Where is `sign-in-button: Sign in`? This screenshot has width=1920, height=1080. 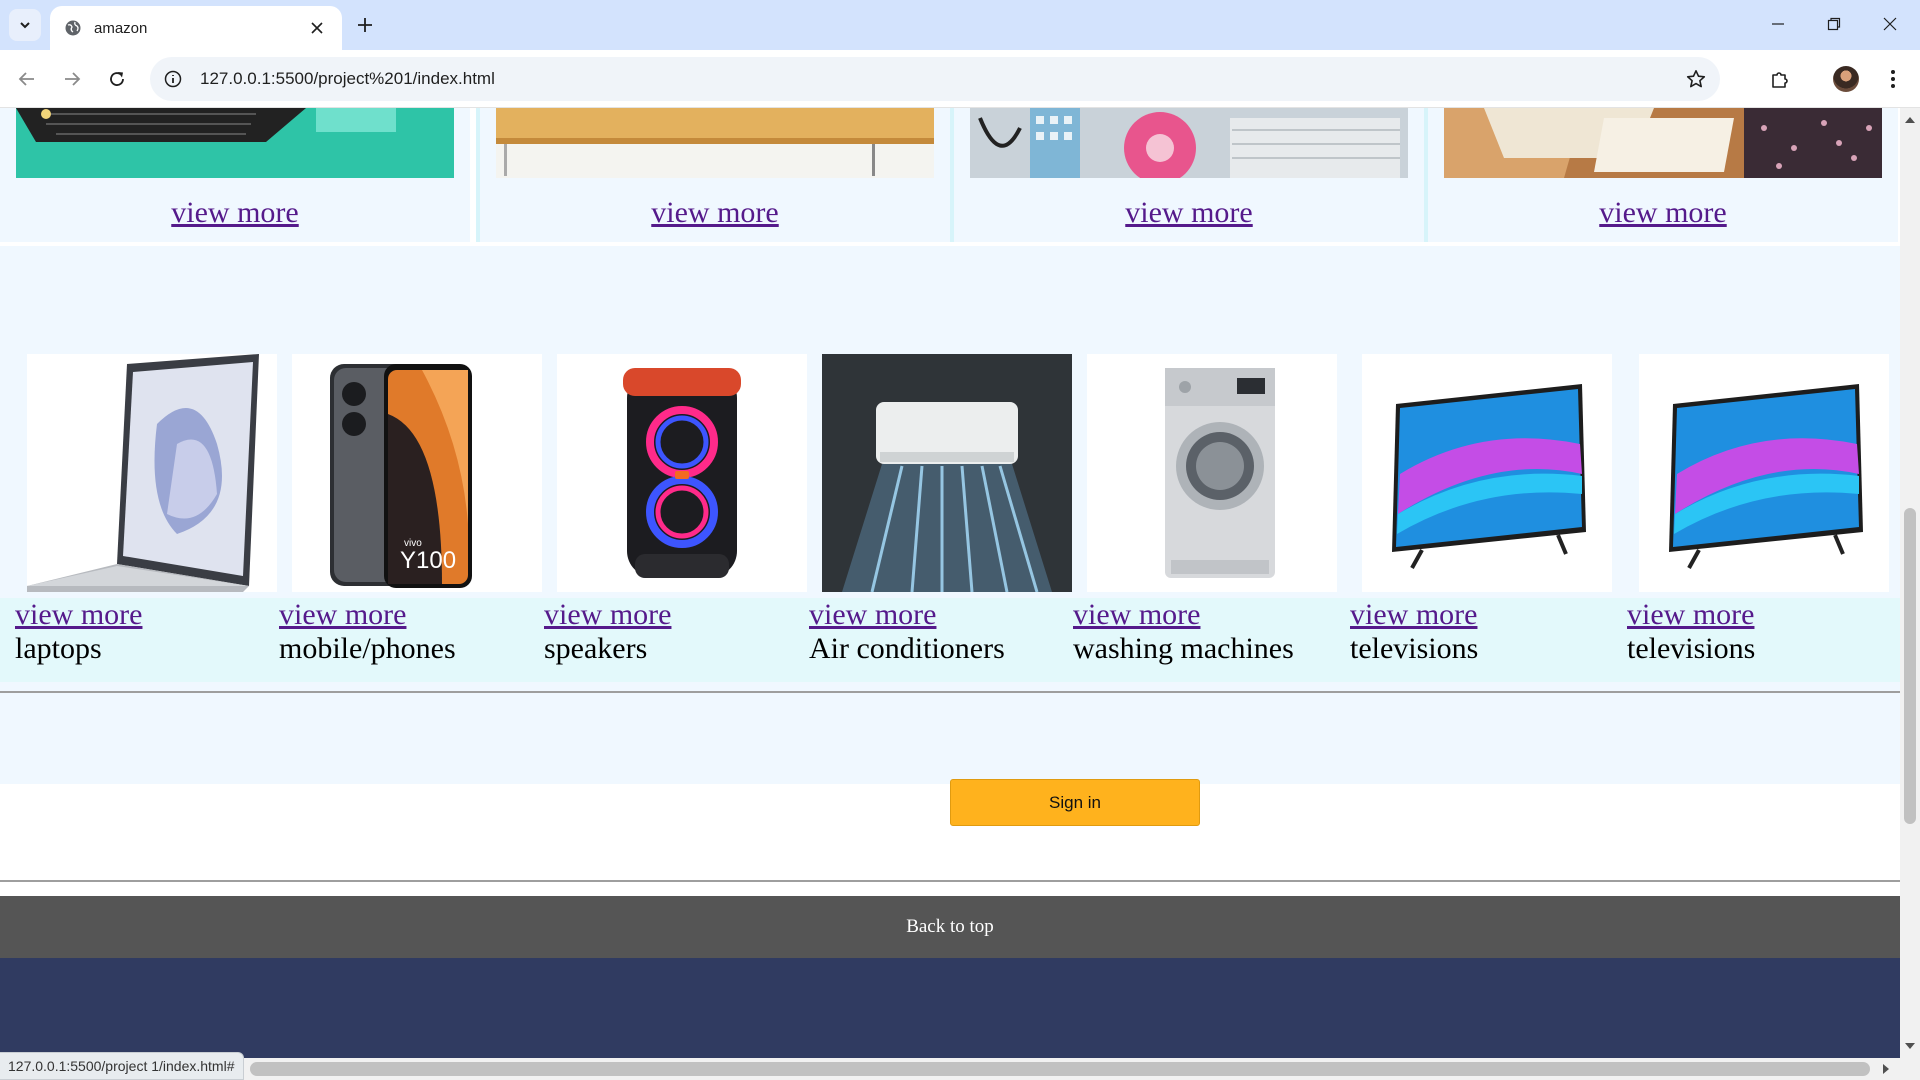 sign-in-button: Sign in is located at coordinates (1075, 802).